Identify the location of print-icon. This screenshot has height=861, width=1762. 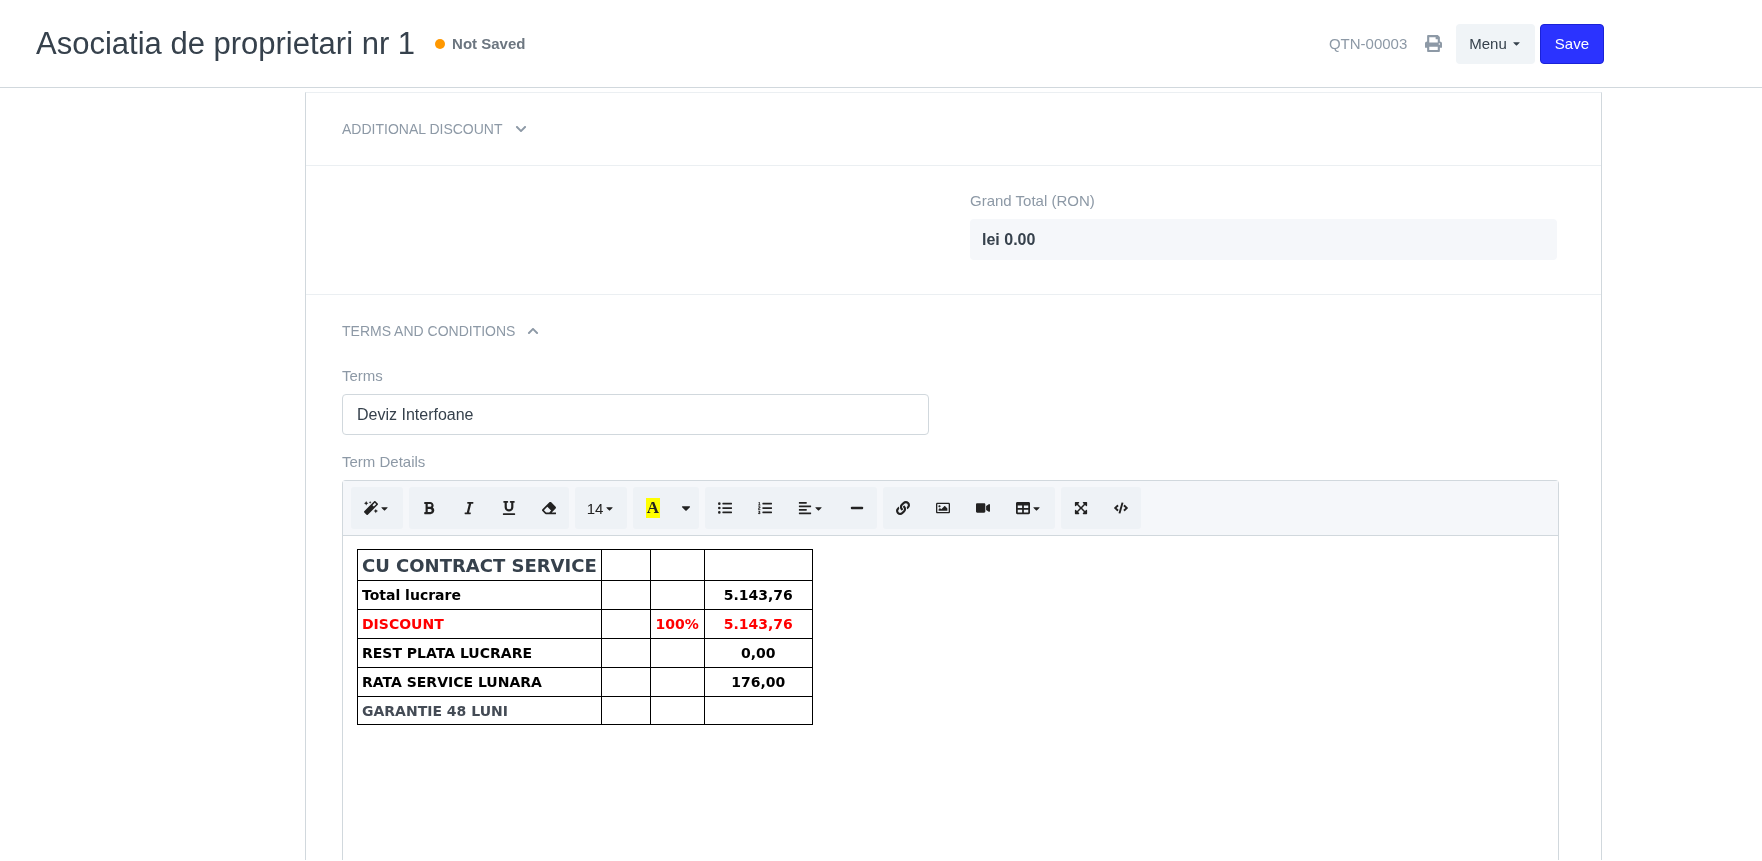
(1434, 43).